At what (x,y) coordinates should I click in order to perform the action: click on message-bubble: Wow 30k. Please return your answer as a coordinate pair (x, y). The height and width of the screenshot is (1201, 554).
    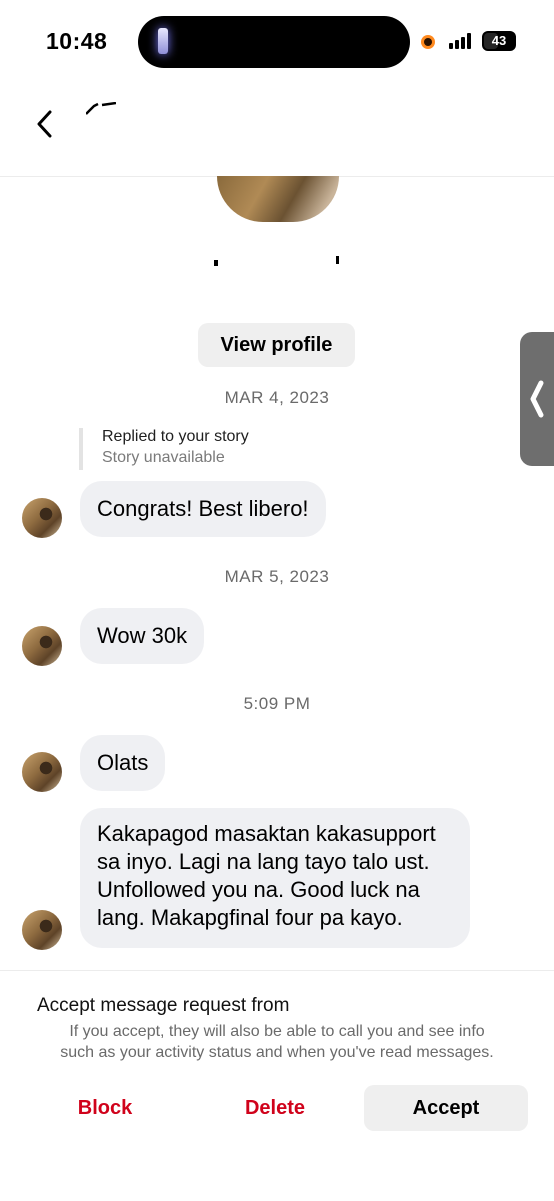
    Looking at the image, I should click on (142, 636).